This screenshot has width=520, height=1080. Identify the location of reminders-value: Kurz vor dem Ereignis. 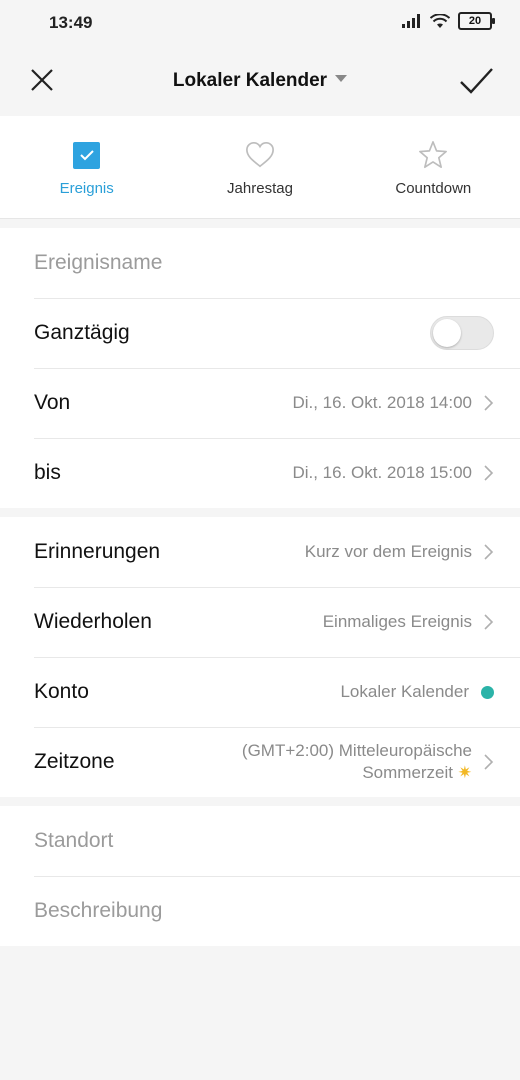
(388, 551).